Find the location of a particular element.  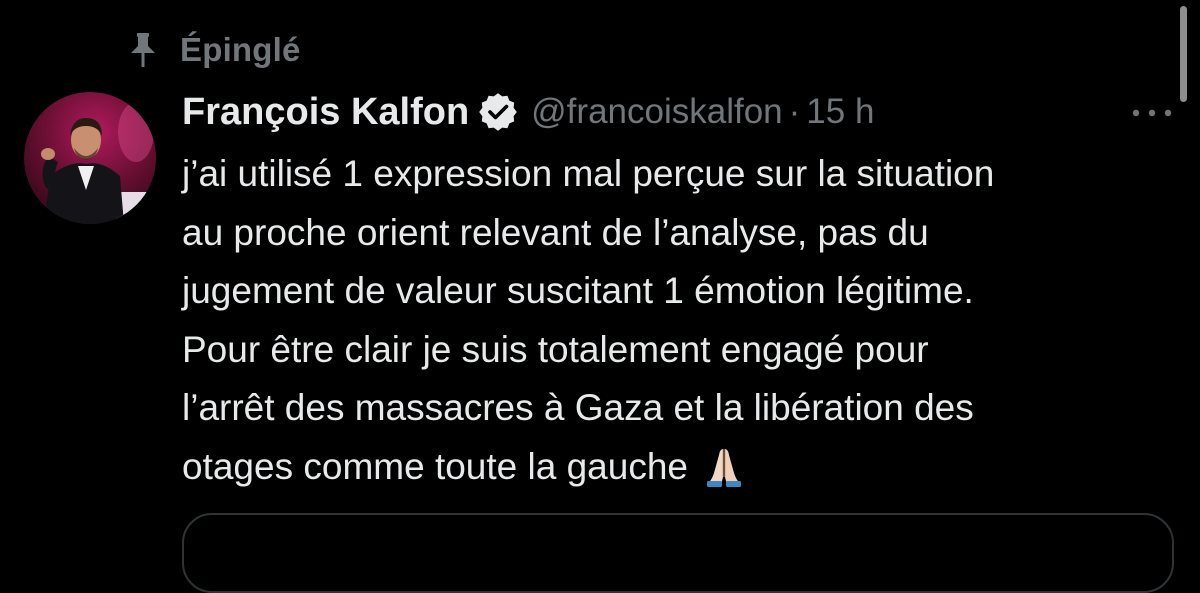

tweet-text-line-last: otages comme toute la gauche is located at coordinates (682, 467).